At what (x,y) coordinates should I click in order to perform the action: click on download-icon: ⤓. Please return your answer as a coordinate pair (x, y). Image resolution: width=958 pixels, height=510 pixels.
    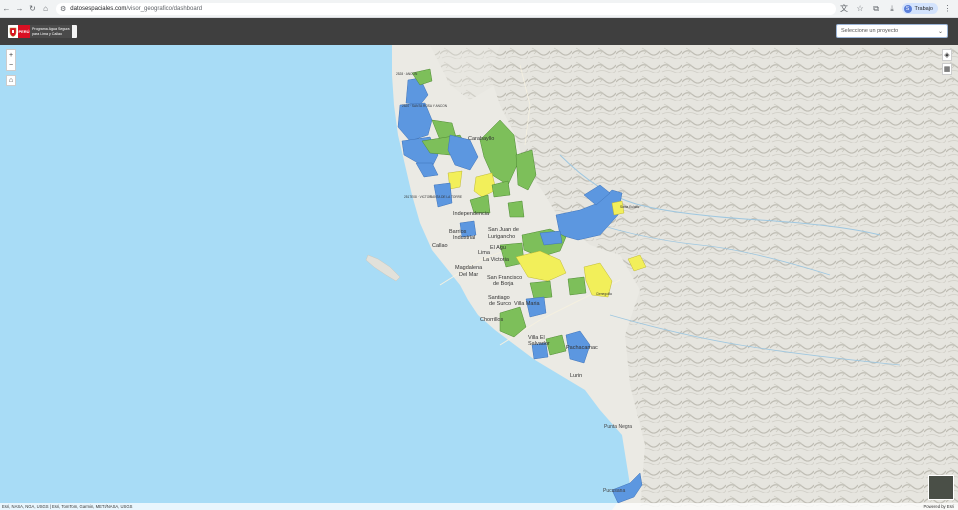
    Looking at the image, I should click on (892, 8).